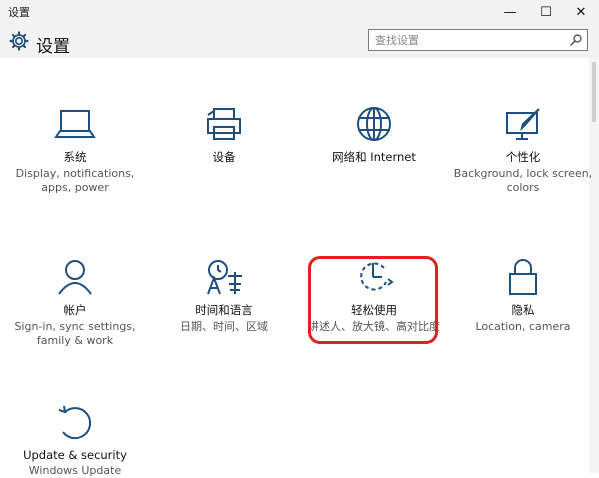  I want to click on tile-personalization-desc: Background, lock screen, colors, so click(523, 180).